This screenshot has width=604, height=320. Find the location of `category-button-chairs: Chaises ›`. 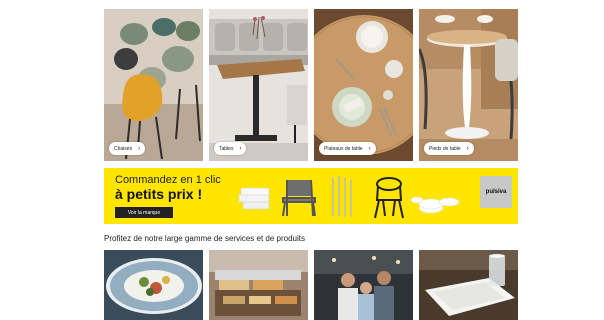

category-button-chairs: Chaises › is located at coordinates (127, 148).